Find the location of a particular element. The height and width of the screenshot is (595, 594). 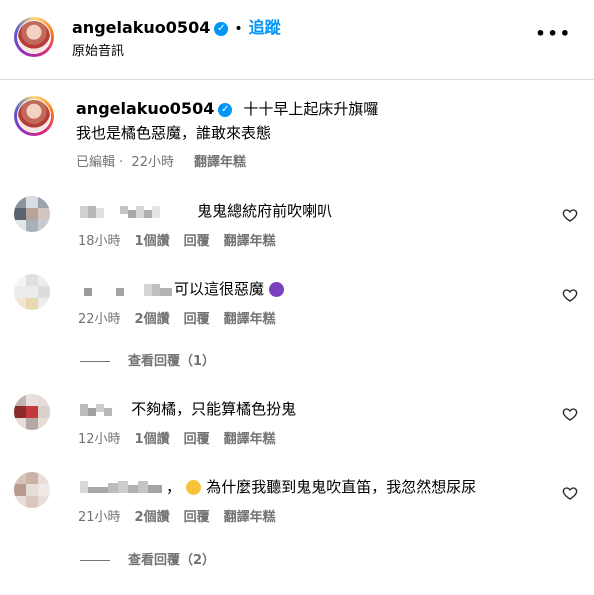

more-icon: ••• is located at coordinates (553, 33).